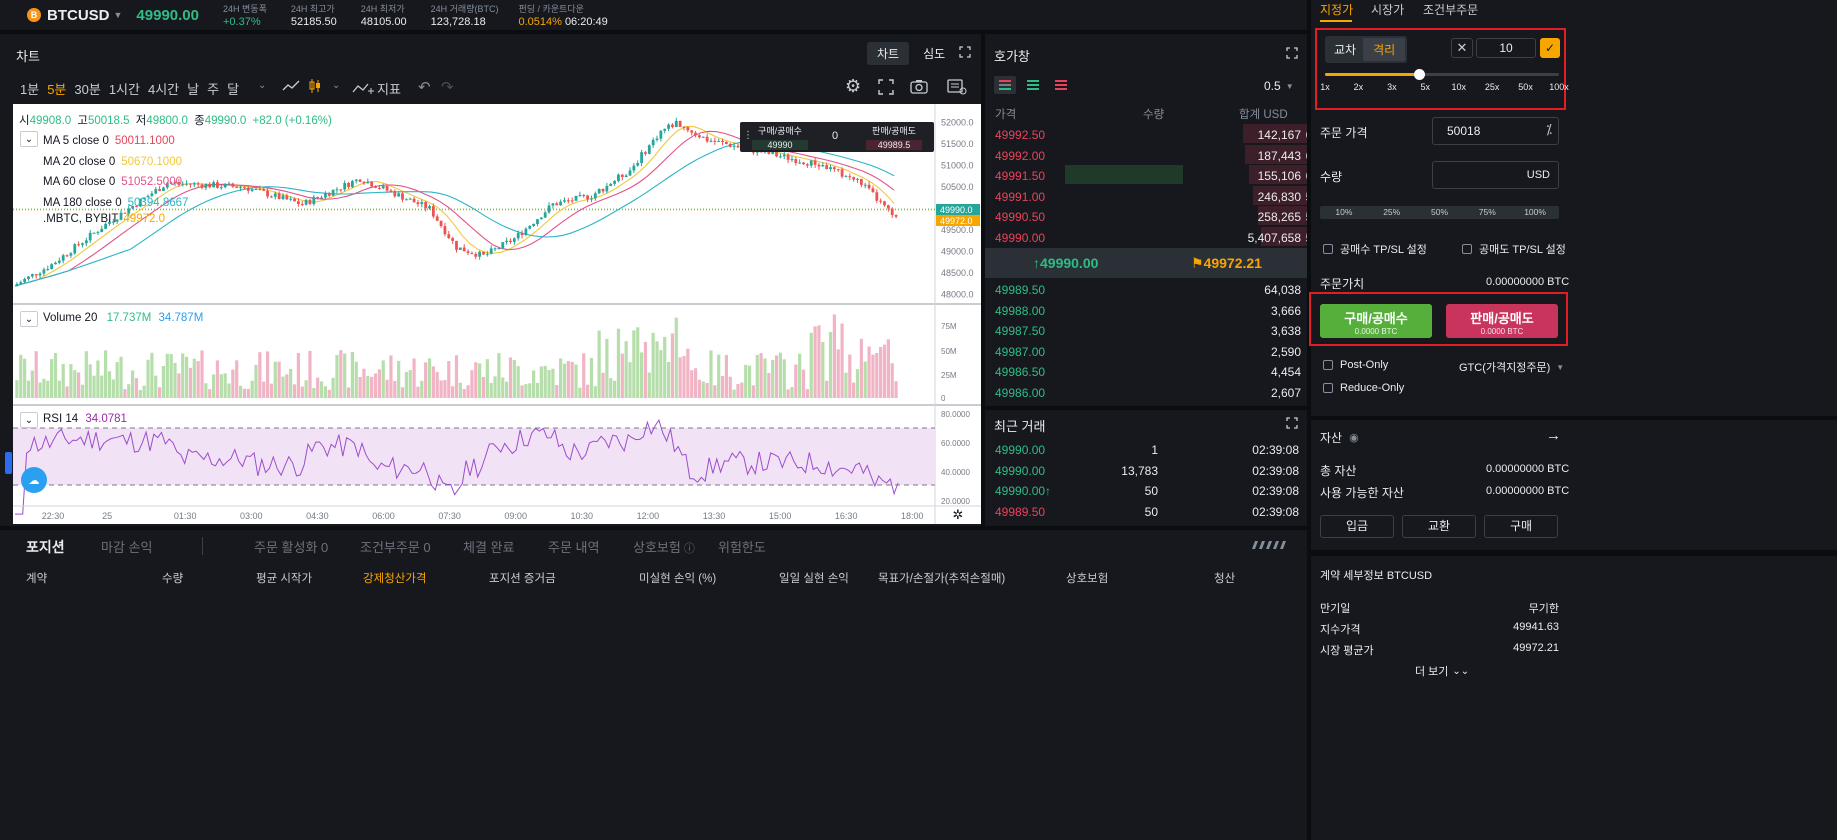 This screenshot has height=840, width=1837. What do you see at coordinates (291, 86) in the screenshot?
I see `line-chart-icon` at bounding box center [291, 86].